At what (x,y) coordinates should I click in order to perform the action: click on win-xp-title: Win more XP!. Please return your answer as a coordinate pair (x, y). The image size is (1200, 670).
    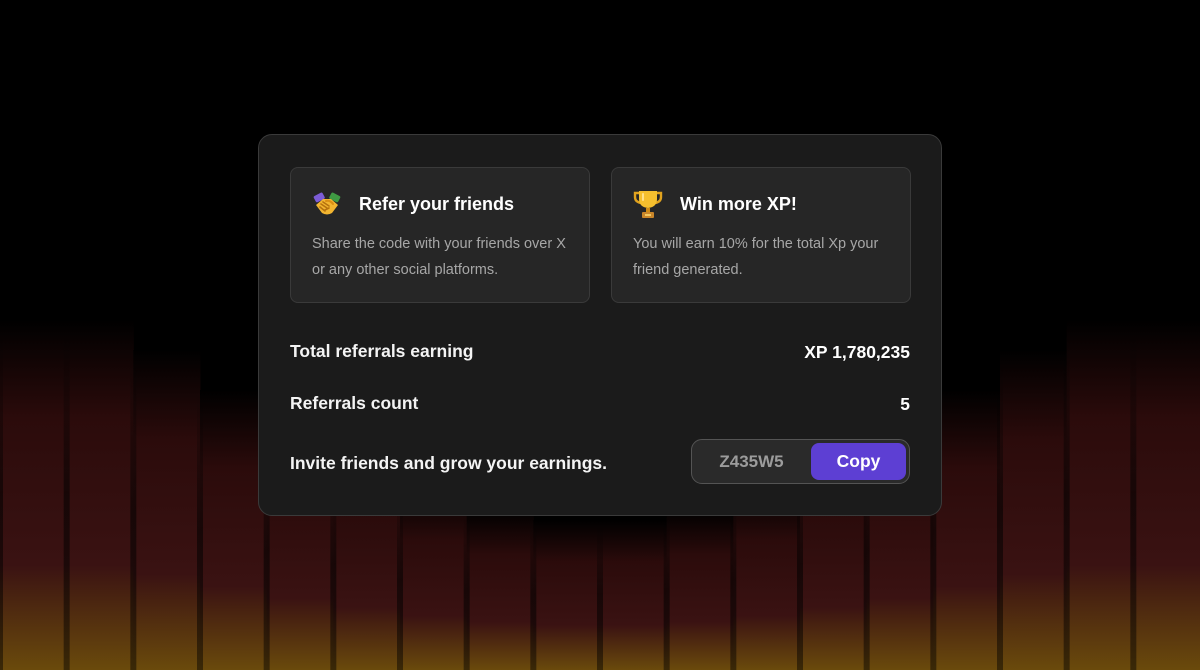
    Looking at the image, I should click on (738, 204).